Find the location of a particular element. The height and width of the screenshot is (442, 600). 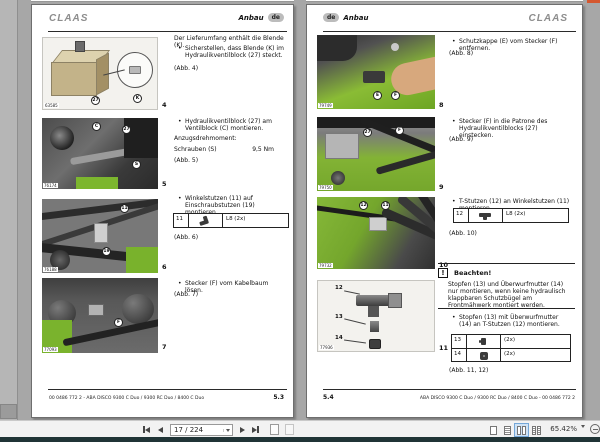

torque-value: 9,5 Nm is located at coordinates (263, 149).